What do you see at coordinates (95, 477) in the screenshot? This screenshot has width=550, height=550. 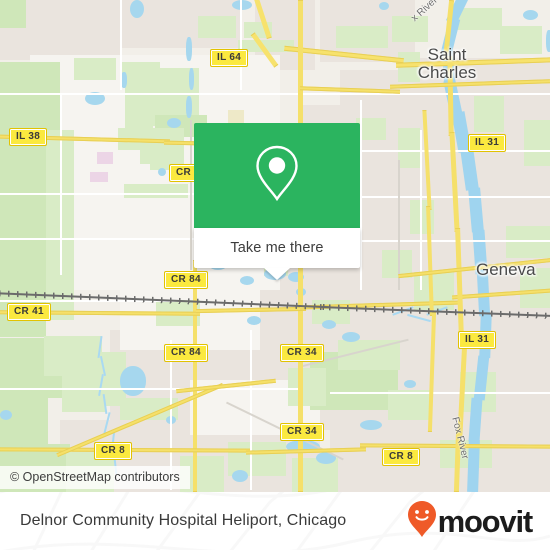 I see `map-attribution: © OpenStreetMap contributors` at bounding box center [95, 477].